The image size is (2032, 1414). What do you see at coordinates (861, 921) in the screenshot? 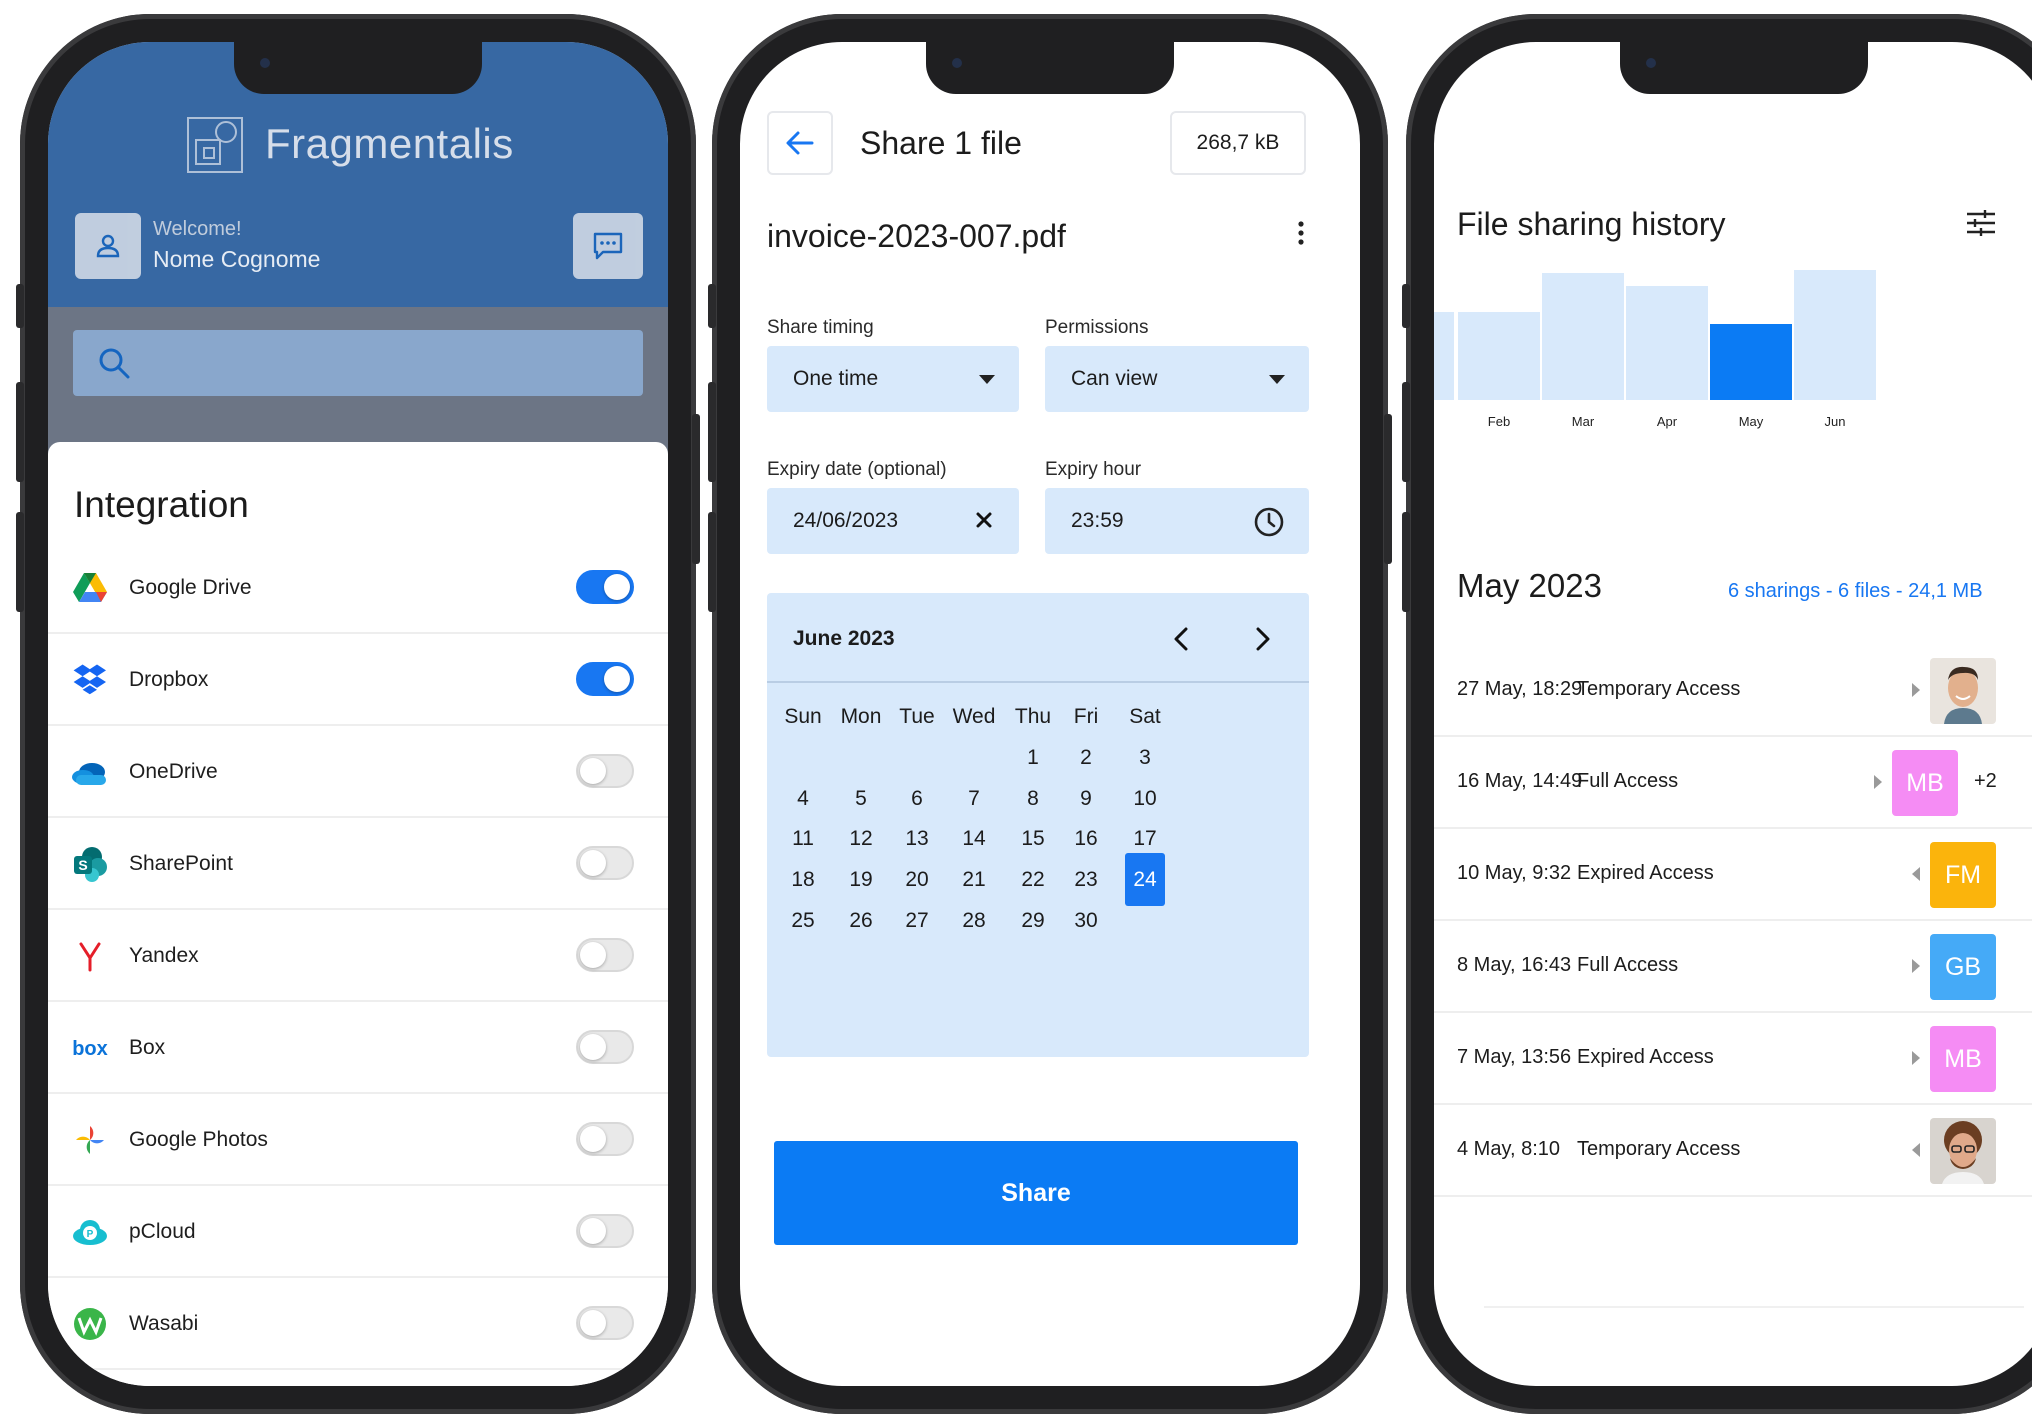
I see `calendar-day: 26` at bounding box center [861, 921].